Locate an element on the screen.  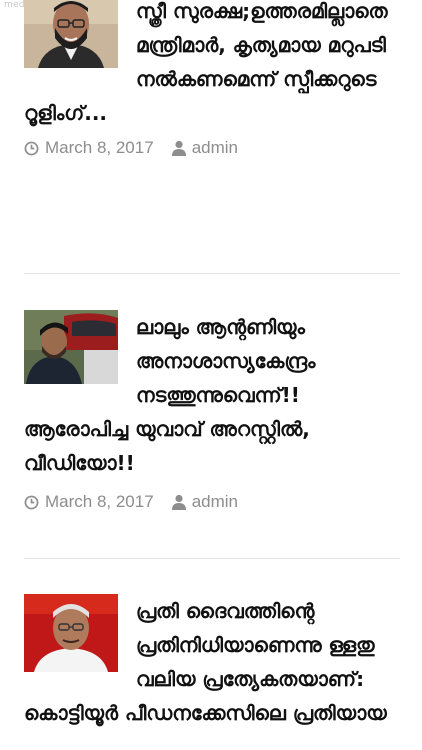
portrait-man-glasses-icon is located at coordinates (71, 34).